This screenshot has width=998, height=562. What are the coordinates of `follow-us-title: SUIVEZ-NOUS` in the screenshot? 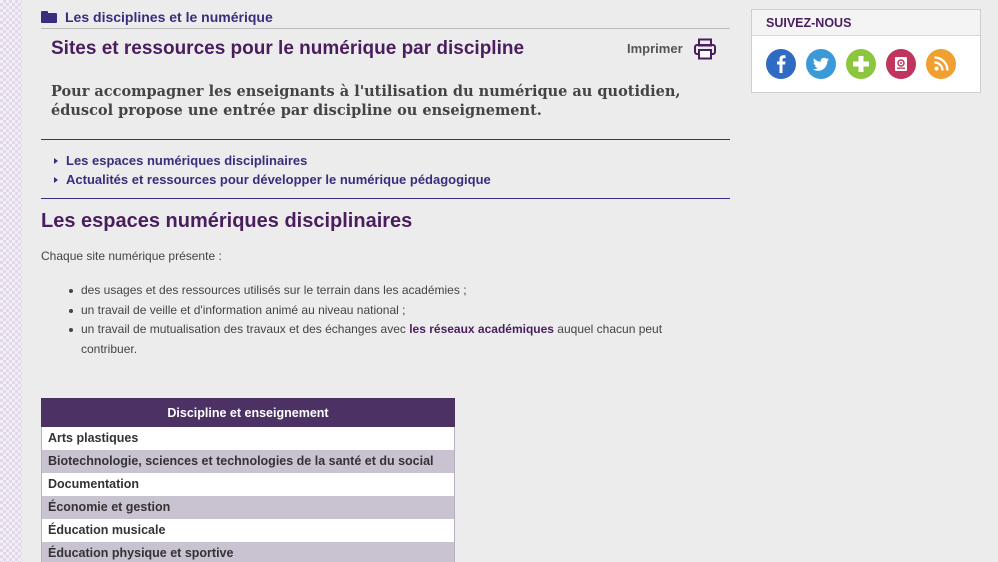 It's located at (866, 23).